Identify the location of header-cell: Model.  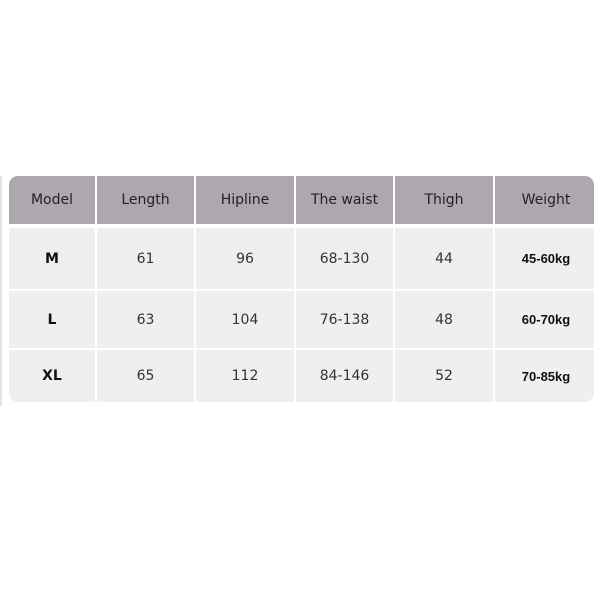
(52, 200).